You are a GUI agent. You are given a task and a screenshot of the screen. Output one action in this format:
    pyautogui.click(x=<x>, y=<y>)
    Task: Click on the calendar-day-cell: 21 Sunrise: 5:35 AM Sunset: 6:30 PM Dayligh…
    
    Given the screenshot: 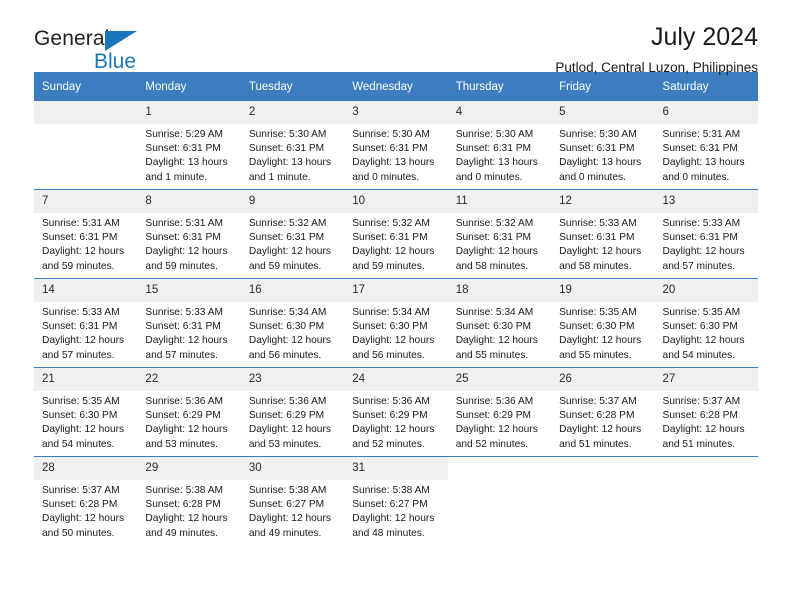 What is the action you would take?
    pyautogui.click(x=86, y=412)
    